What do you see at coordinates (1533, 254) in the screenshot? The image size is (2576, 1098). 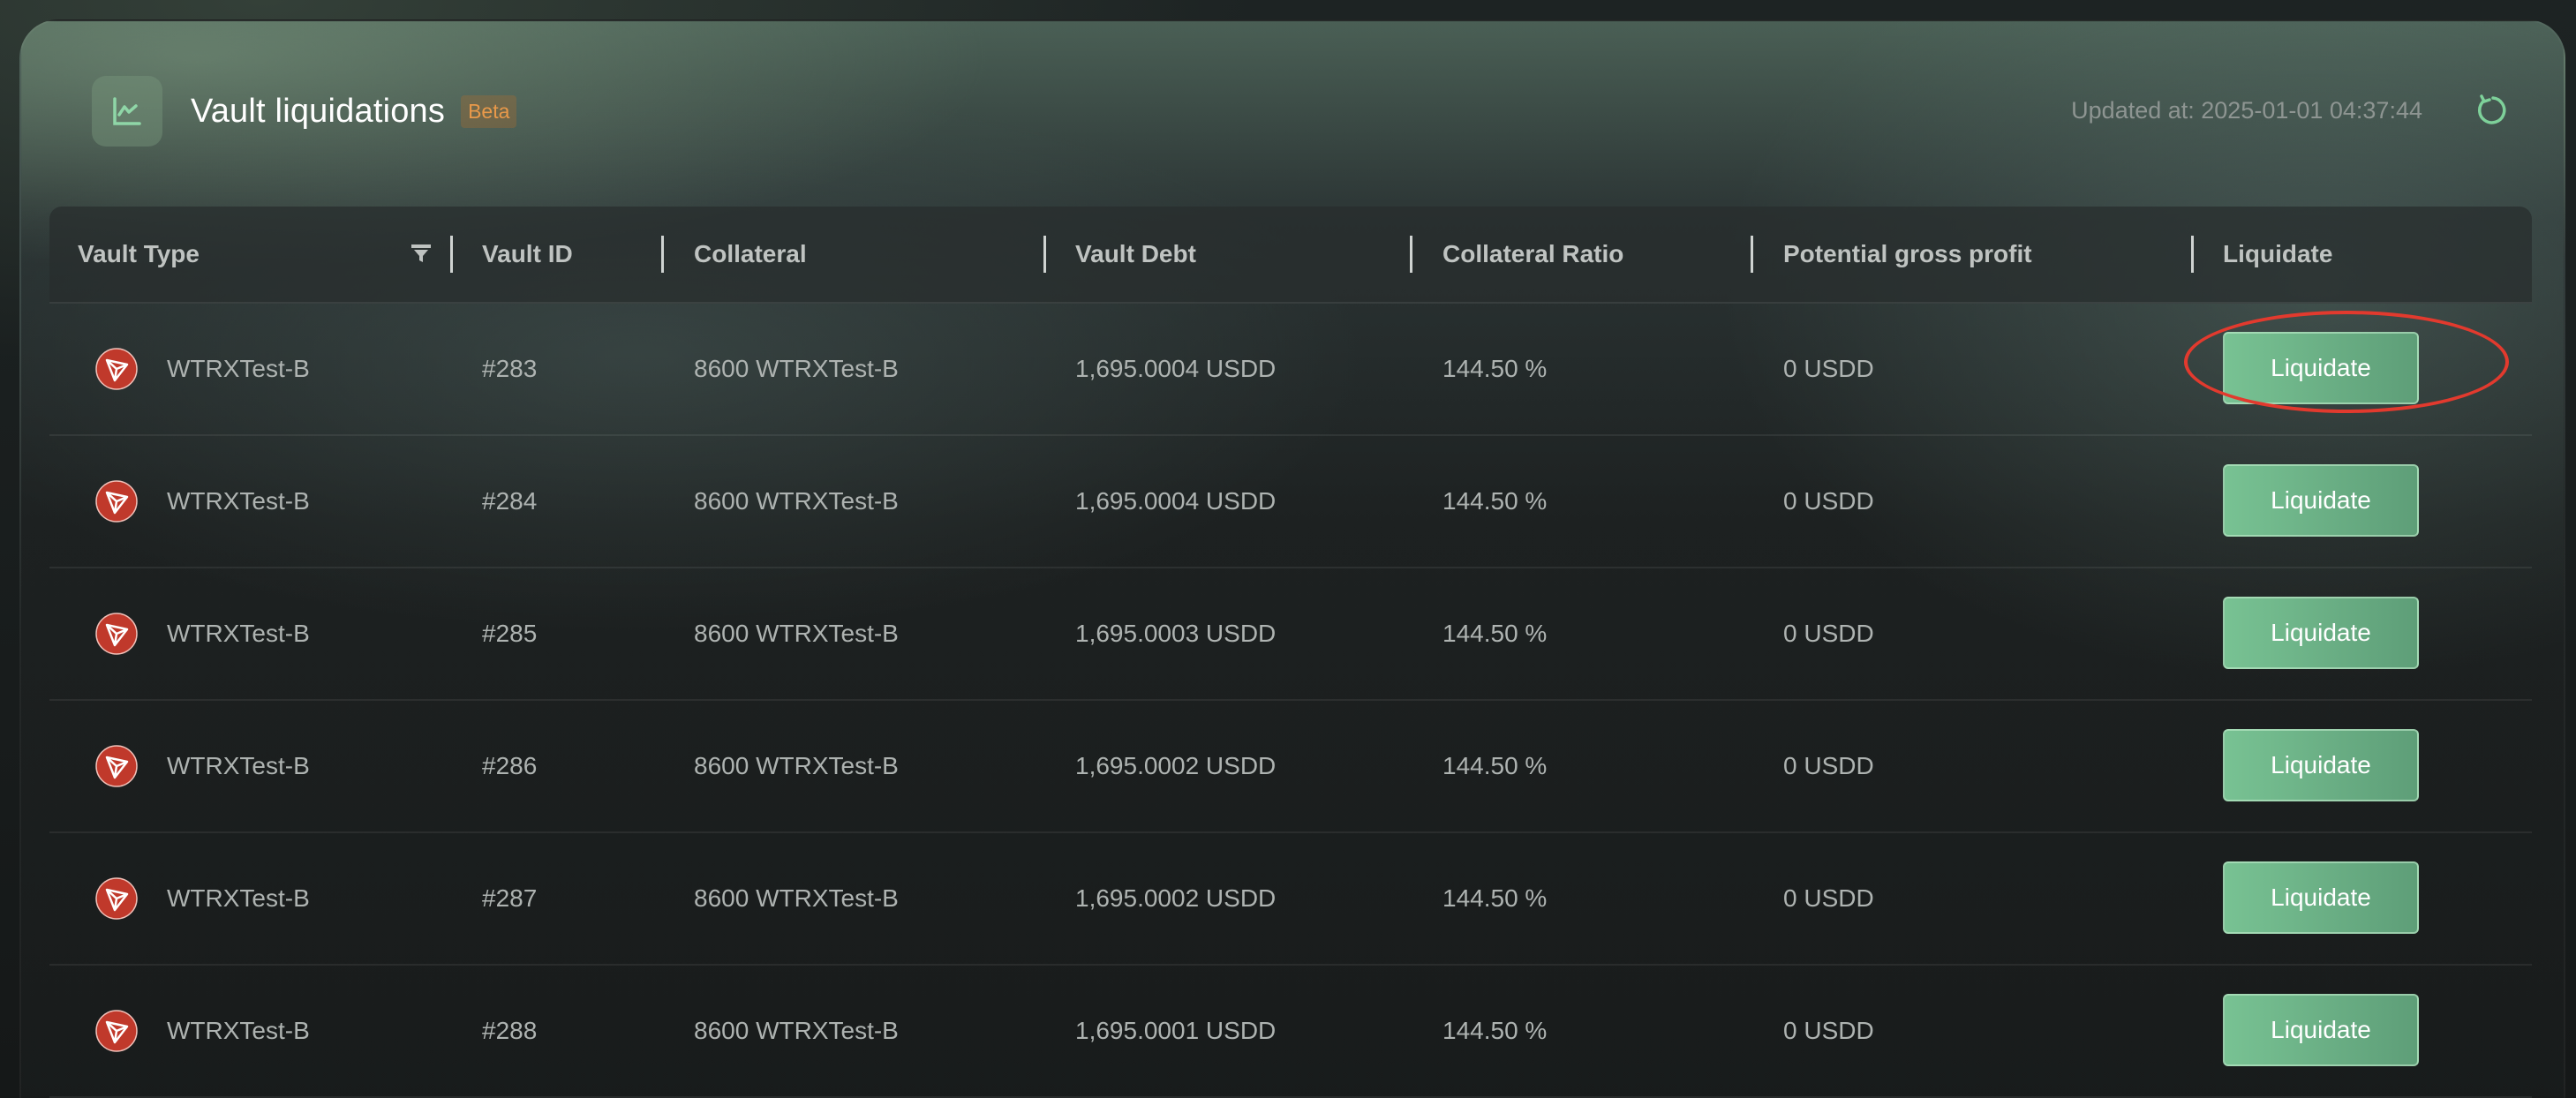 I see `column-collateral-ratio: Collateral Ratio` at bounding box center [1533, 254].